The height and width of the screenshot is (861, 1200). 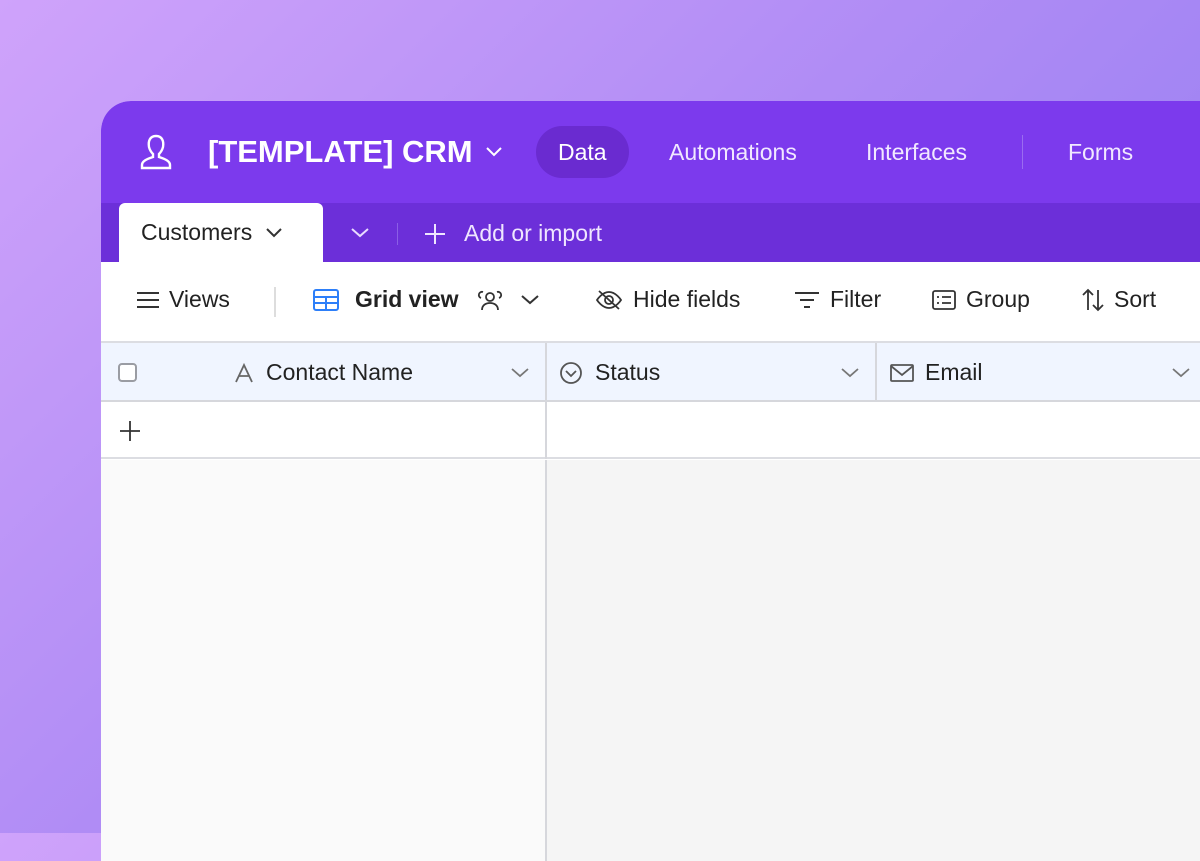 I want to click on filter-icon, so click(x=807, y=299).